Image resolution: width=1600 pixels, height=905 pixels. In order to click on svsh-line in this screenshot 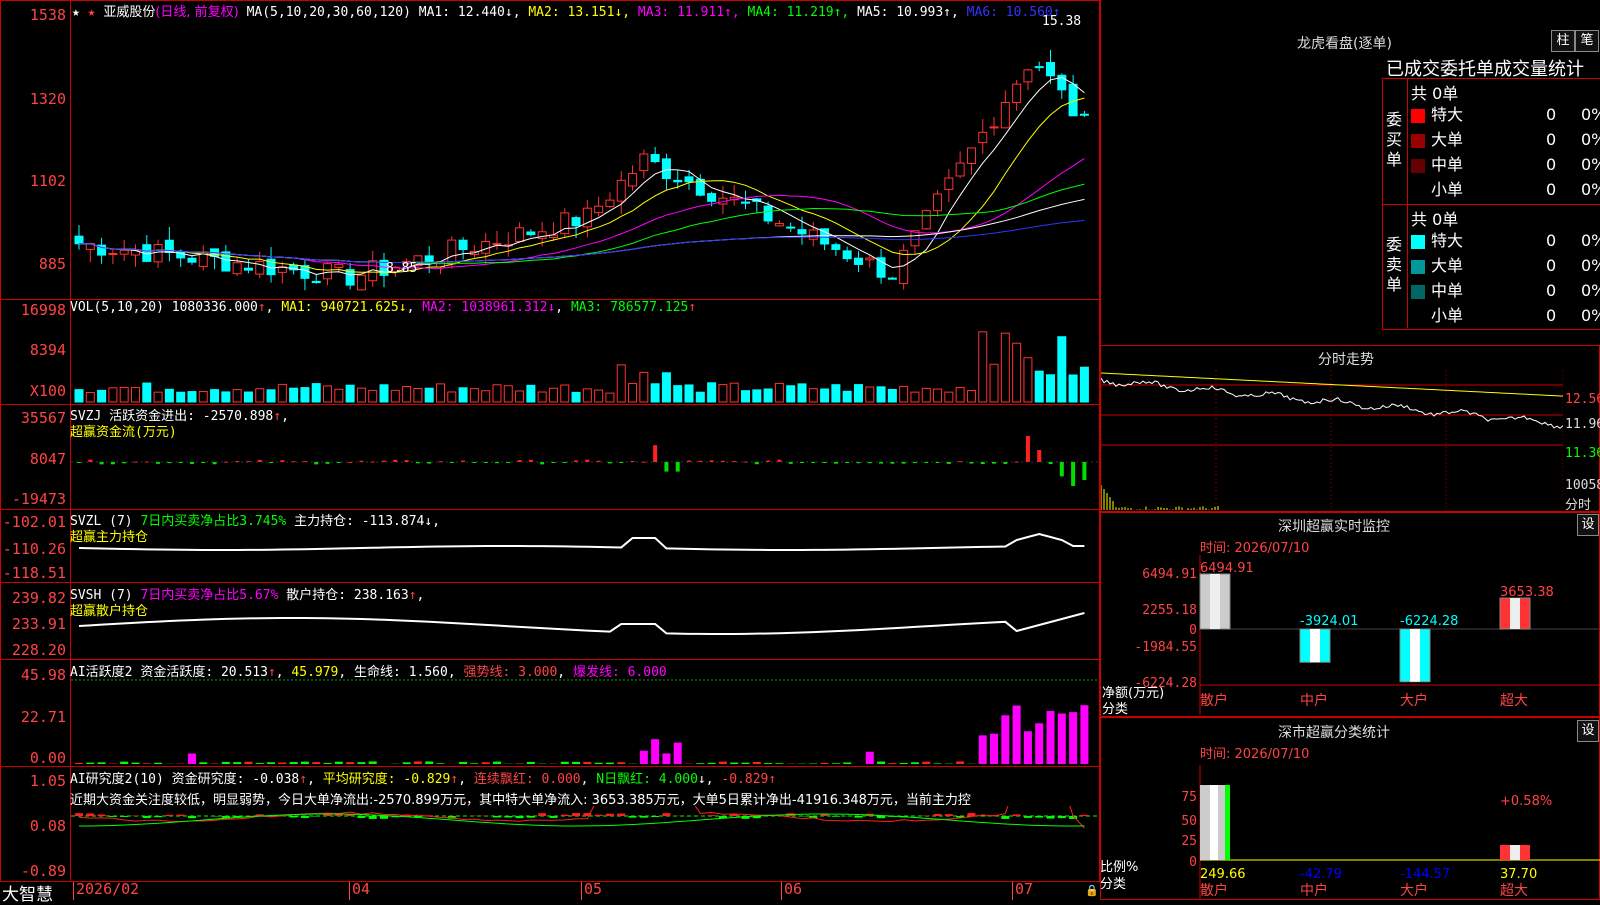, I will do `click(581, 623)`.